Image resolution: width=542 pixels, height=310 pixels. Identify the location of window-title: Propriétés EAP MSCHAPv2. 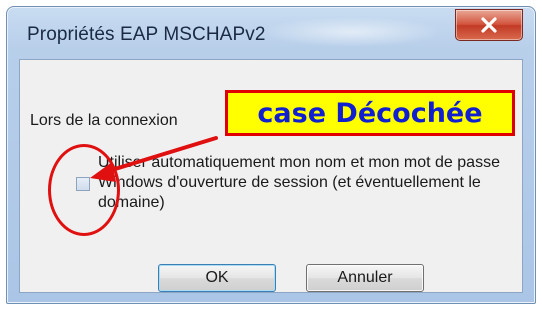
(146, 34).